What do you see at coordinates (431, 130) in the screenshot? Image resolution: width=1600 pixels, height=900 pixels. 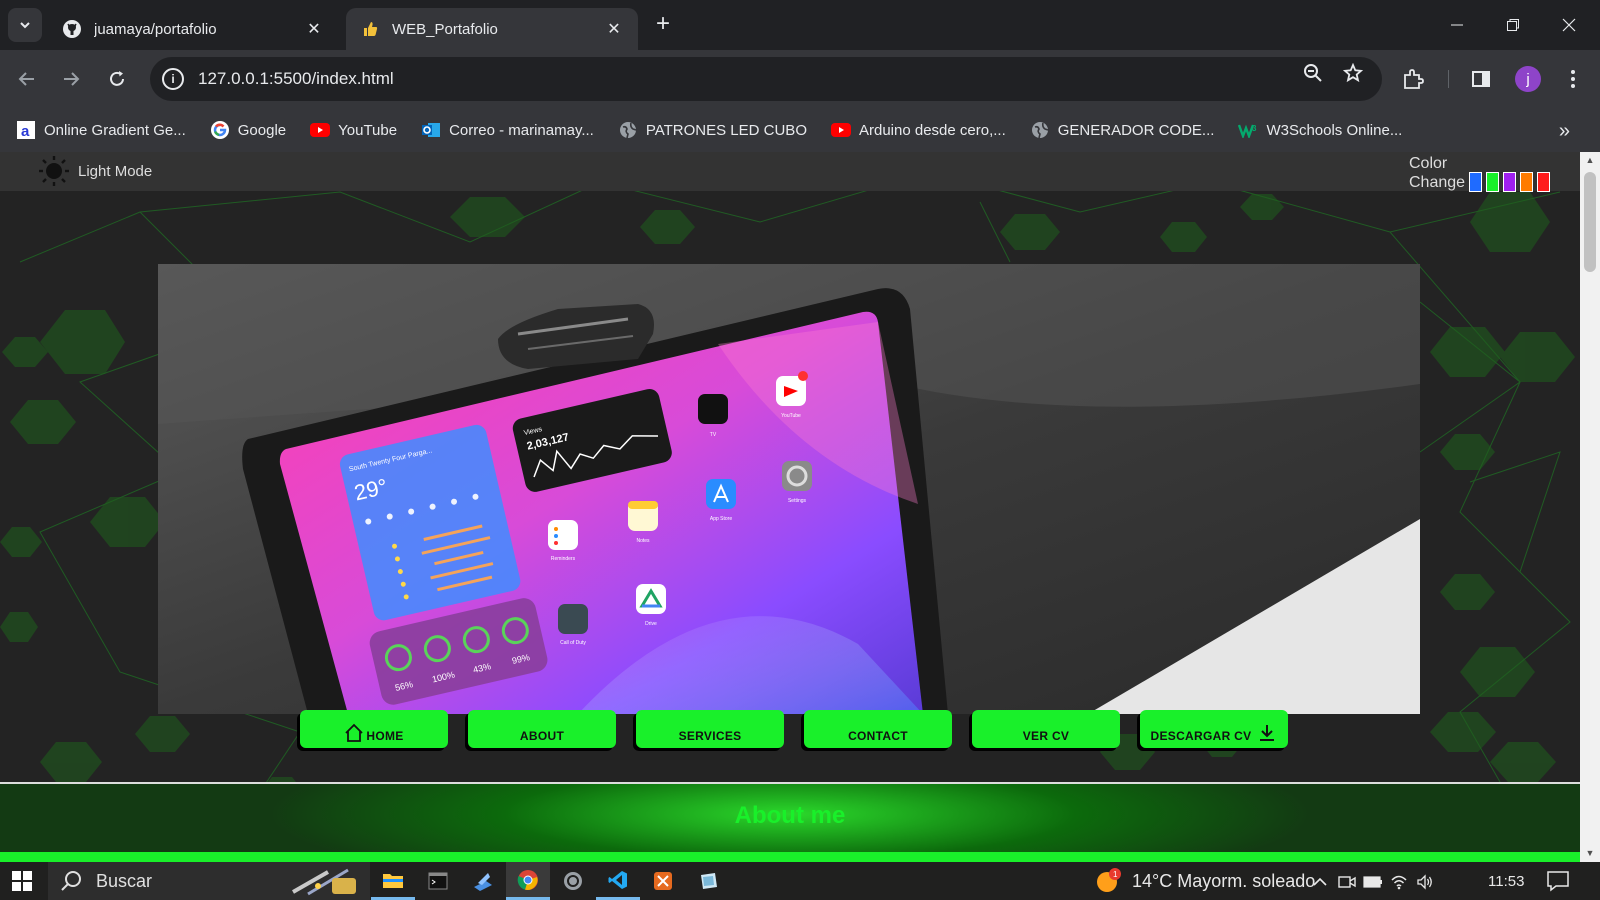 I see `outlook-icon` at bounding box center [431, 130].